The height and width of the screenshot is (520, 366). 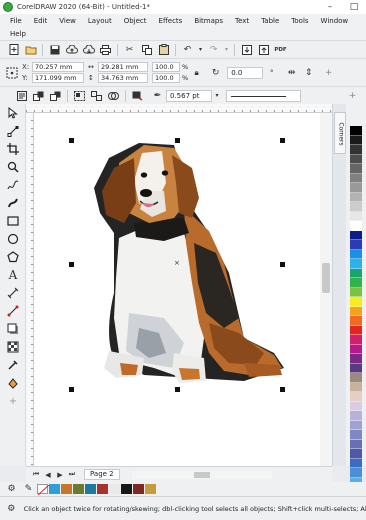 What do you see at coordinates (30, 50) in the screenshot?
I see `open-icon` at bounding box center [30, 50].